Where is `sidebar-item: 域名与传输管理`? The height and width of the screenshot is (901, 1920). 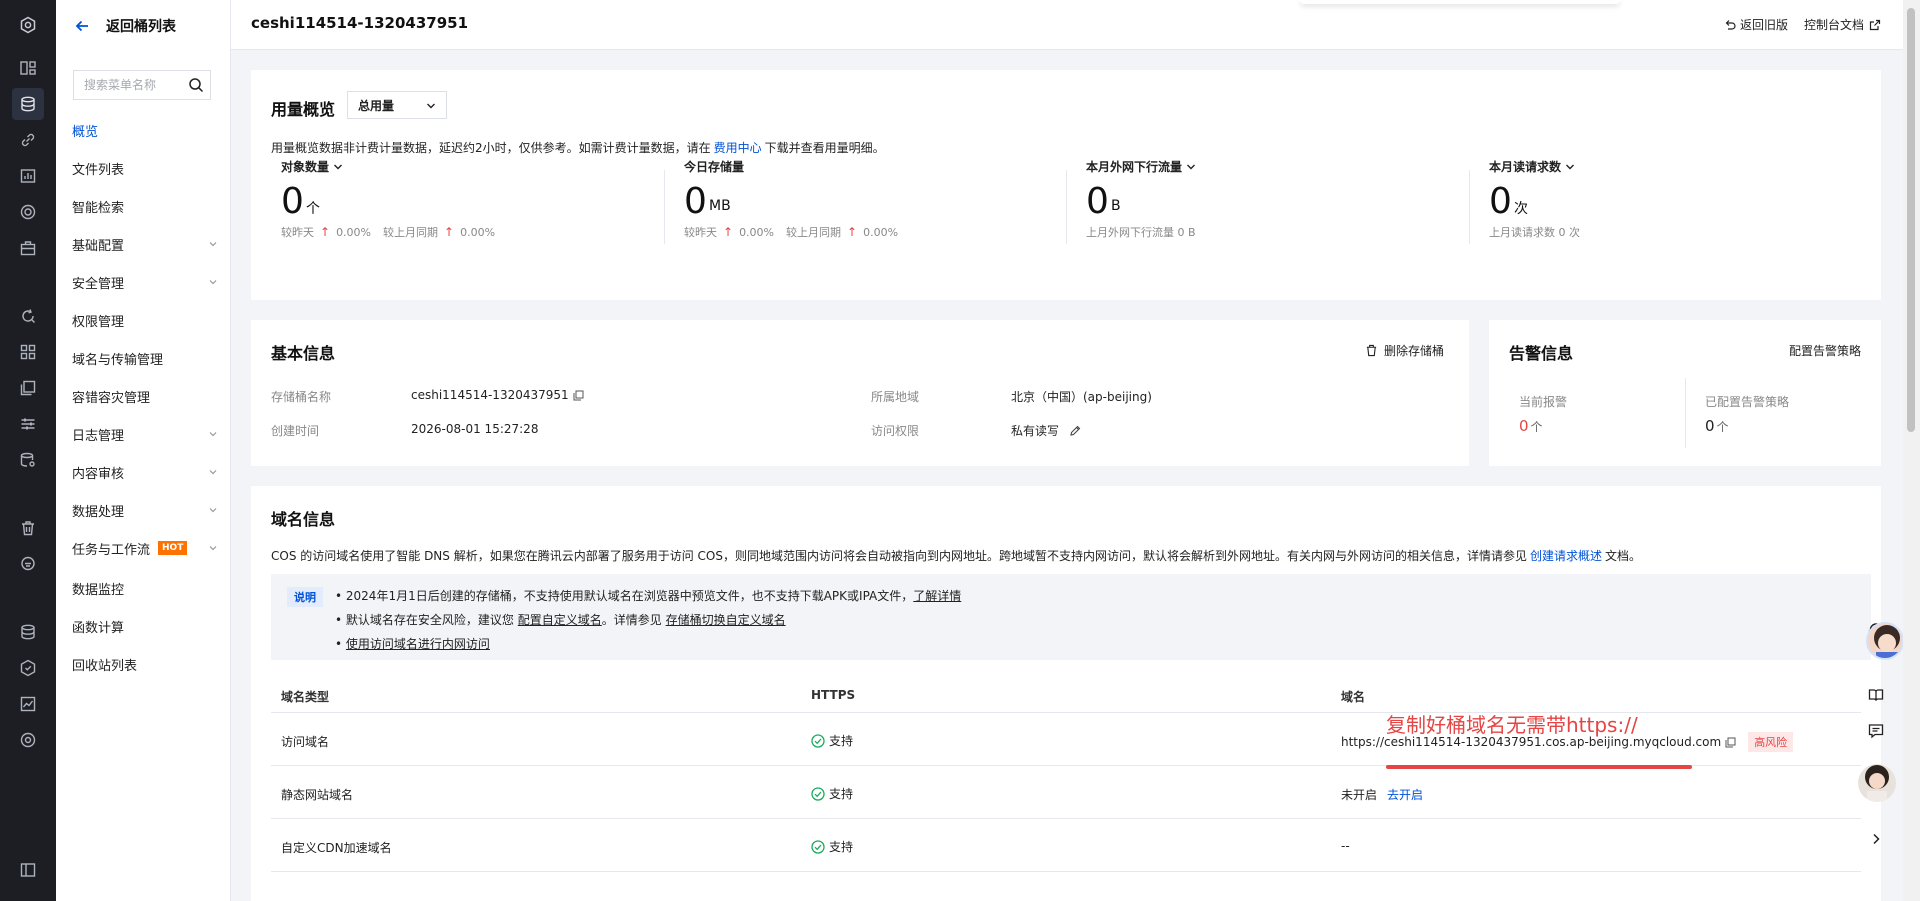 sidebar-item: 域名与传输管理 is located at coordinates (144, 358).